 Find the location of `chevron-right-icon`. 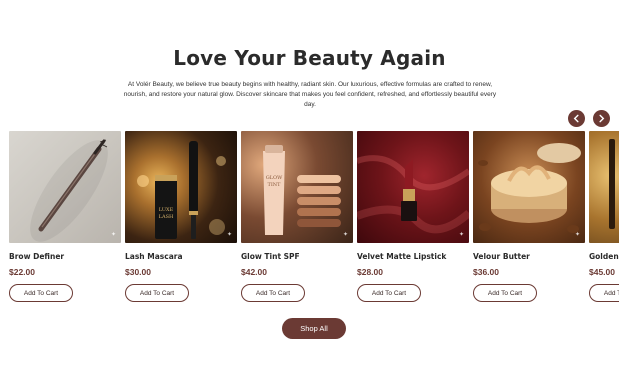

chevron-right-icon is located at coordinates (602, 118).